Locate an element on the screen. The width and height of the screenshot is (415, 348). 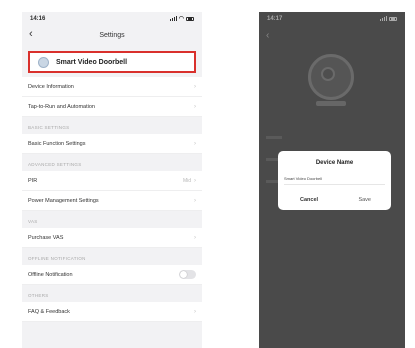
row-device-information: Device Information › is located at coordinates (112, 87).